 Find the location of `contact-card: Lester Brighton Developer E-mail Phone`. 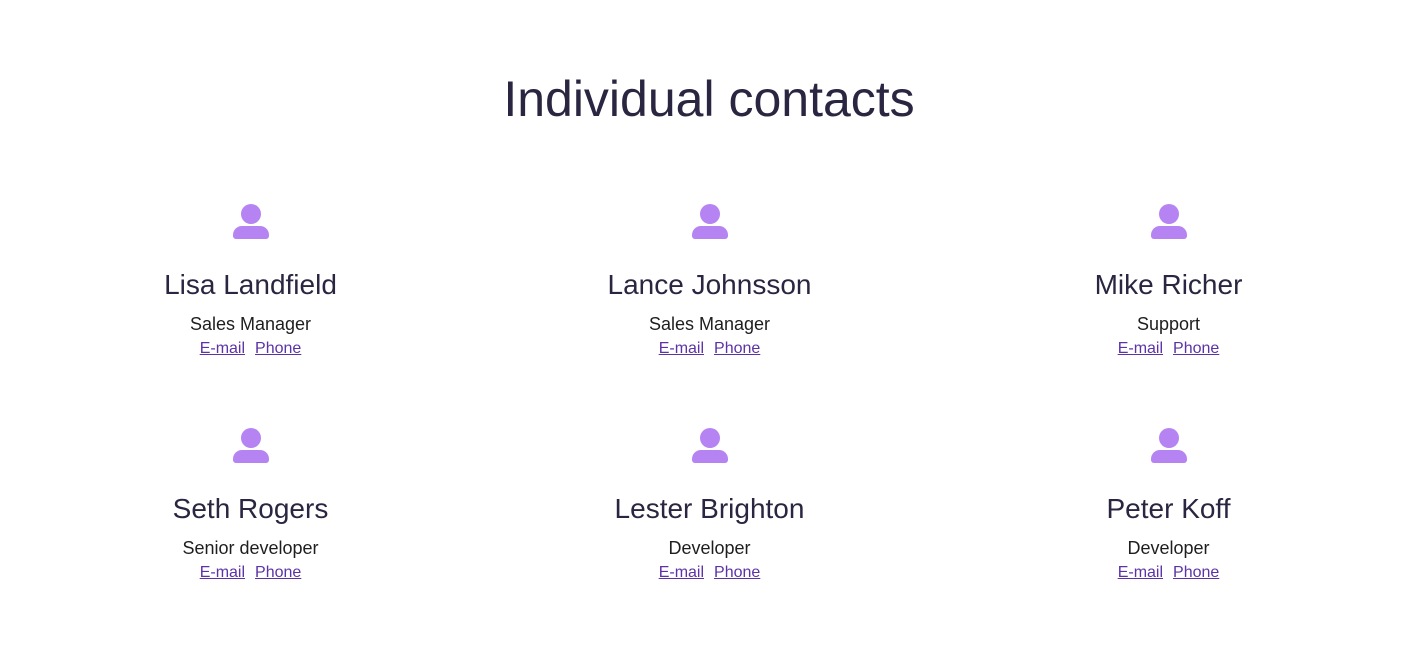

contact-card: Lester Brighton Developer E-mail Phone is located at coordinates (709, 536).